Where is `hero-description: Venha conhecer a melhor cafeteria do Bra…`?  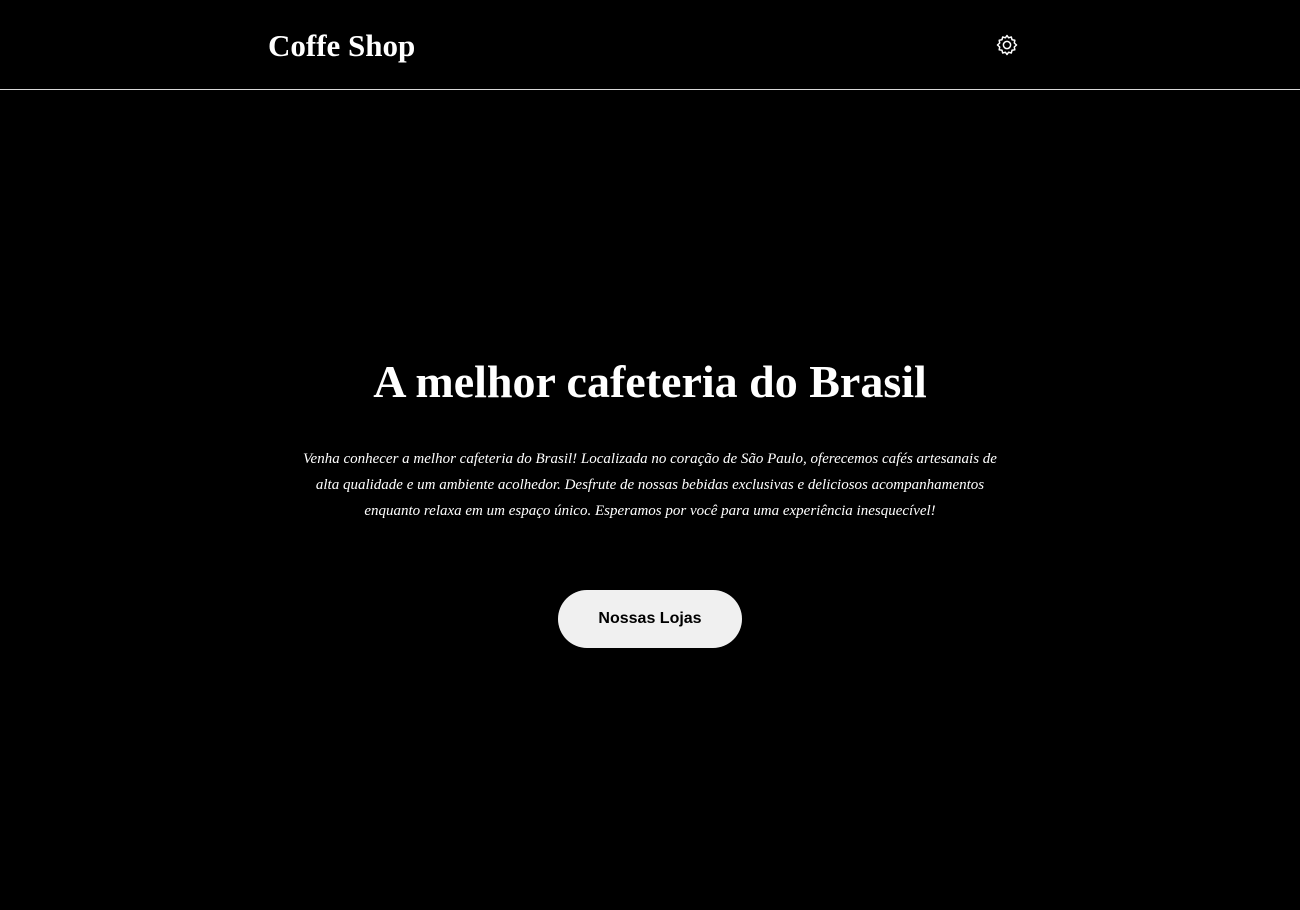
hero-description: Venha conhecer a melhor cafeteria do Bra… is located at coordinates (650, 485).